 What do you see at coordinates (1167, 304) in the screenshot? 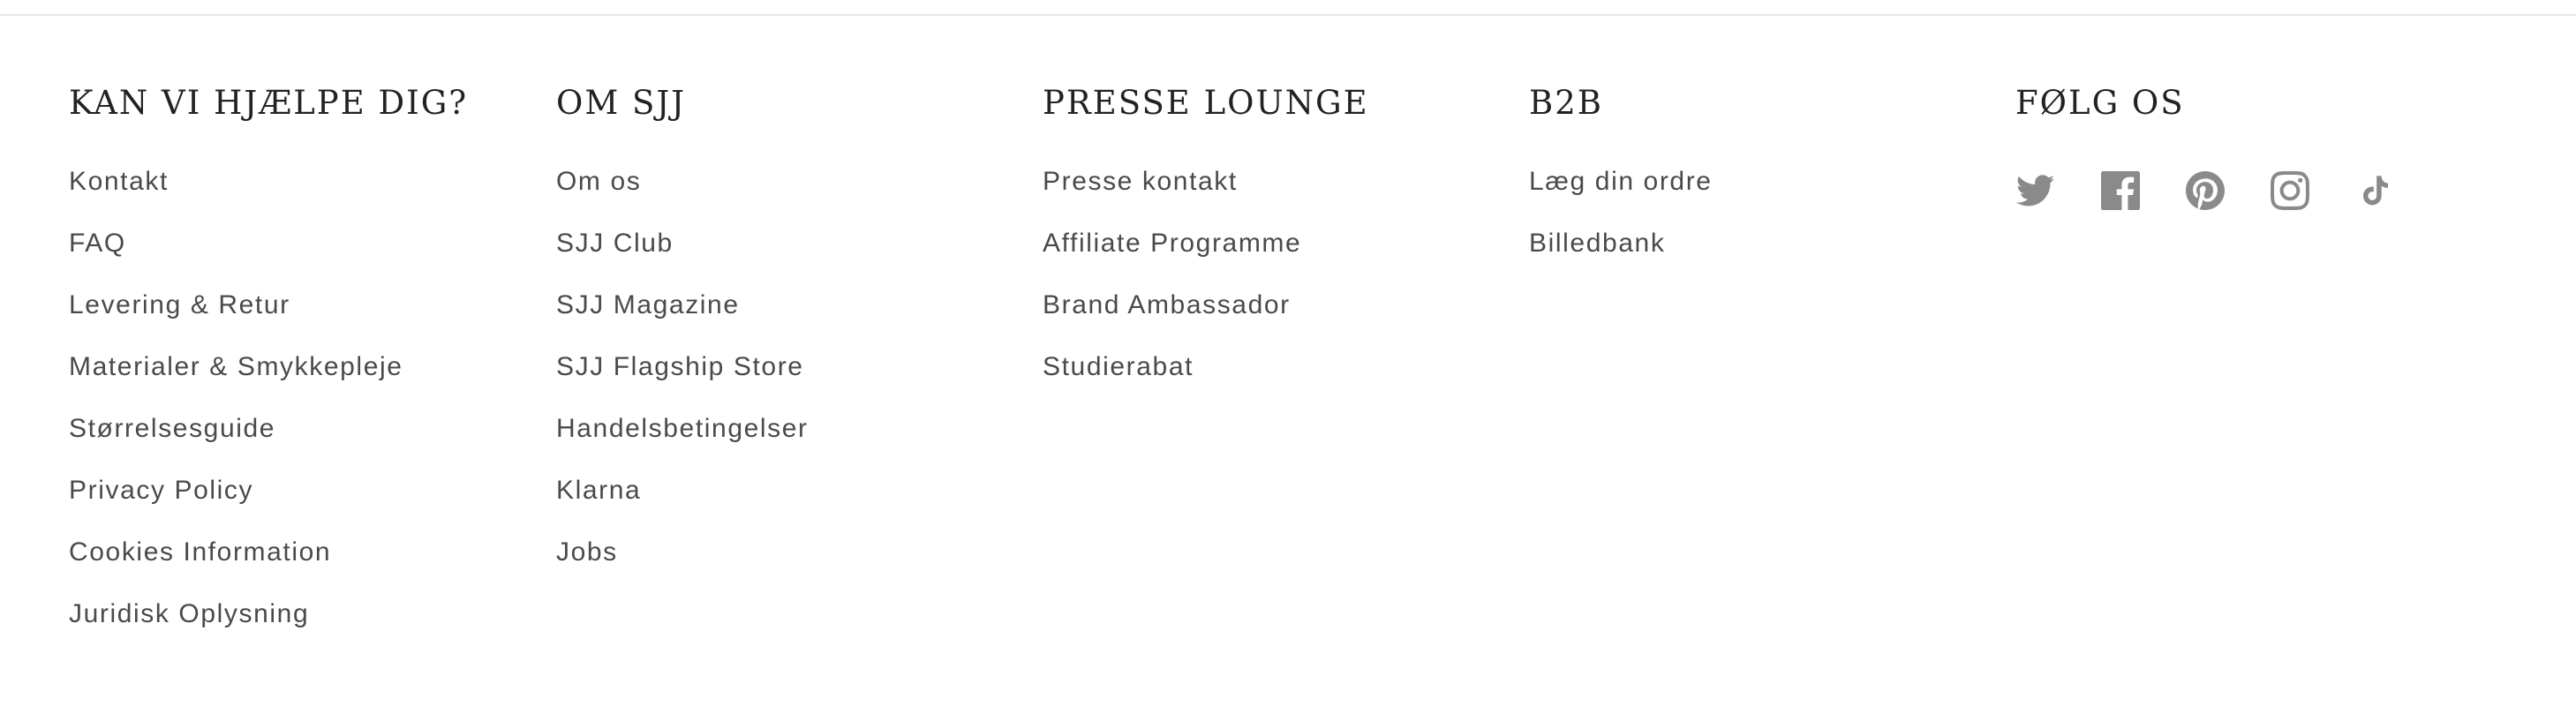
I see `link-brand-ambassador: Brand Ambassador` at bounding box center [1167, 304].